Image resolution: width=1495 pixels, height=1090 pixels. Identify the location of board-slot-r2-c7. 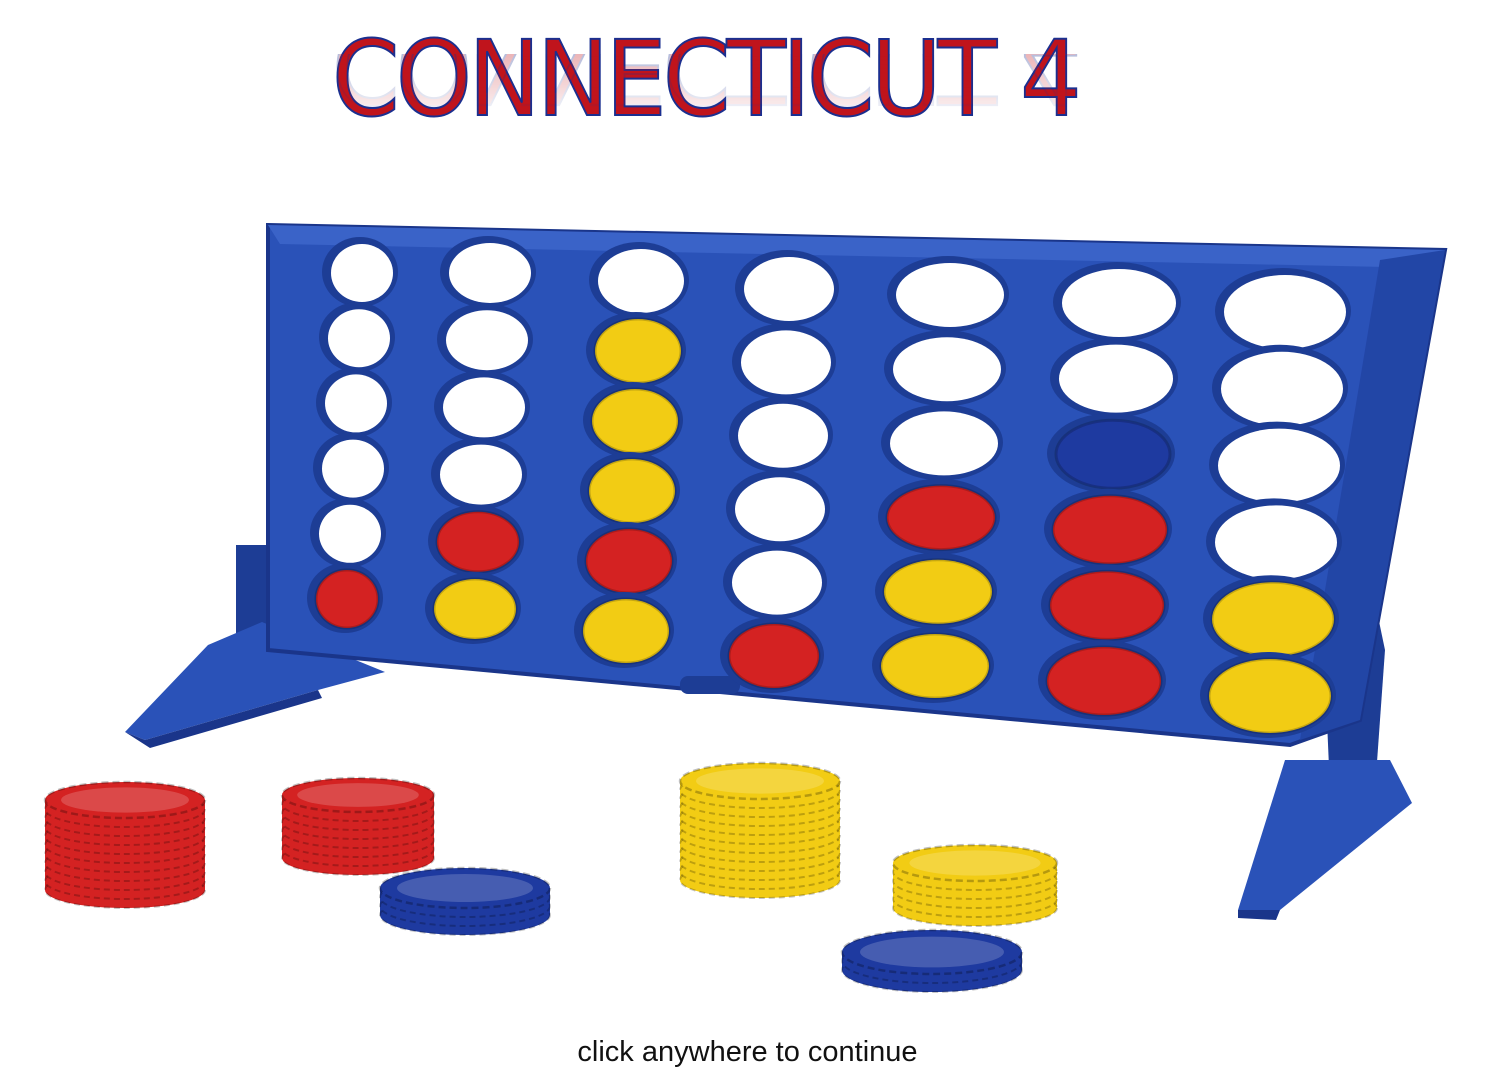
(1280, 387).